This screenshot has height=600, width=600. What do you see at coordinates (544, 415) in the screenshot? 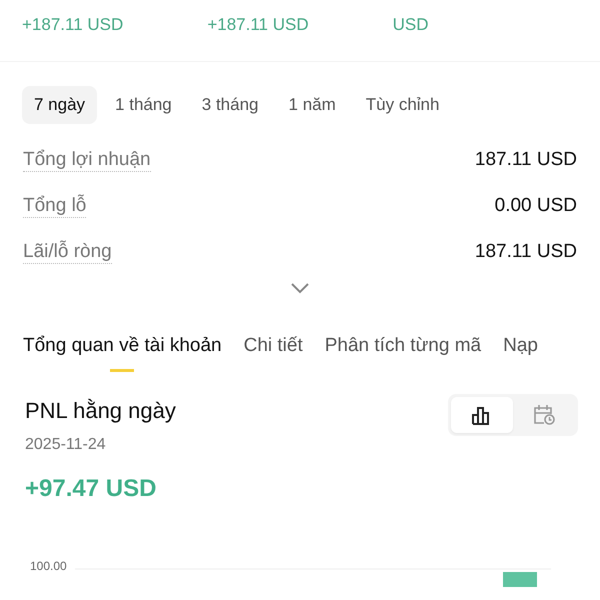
I see `calendar-clock-icon` at bounding box center [544, 415].